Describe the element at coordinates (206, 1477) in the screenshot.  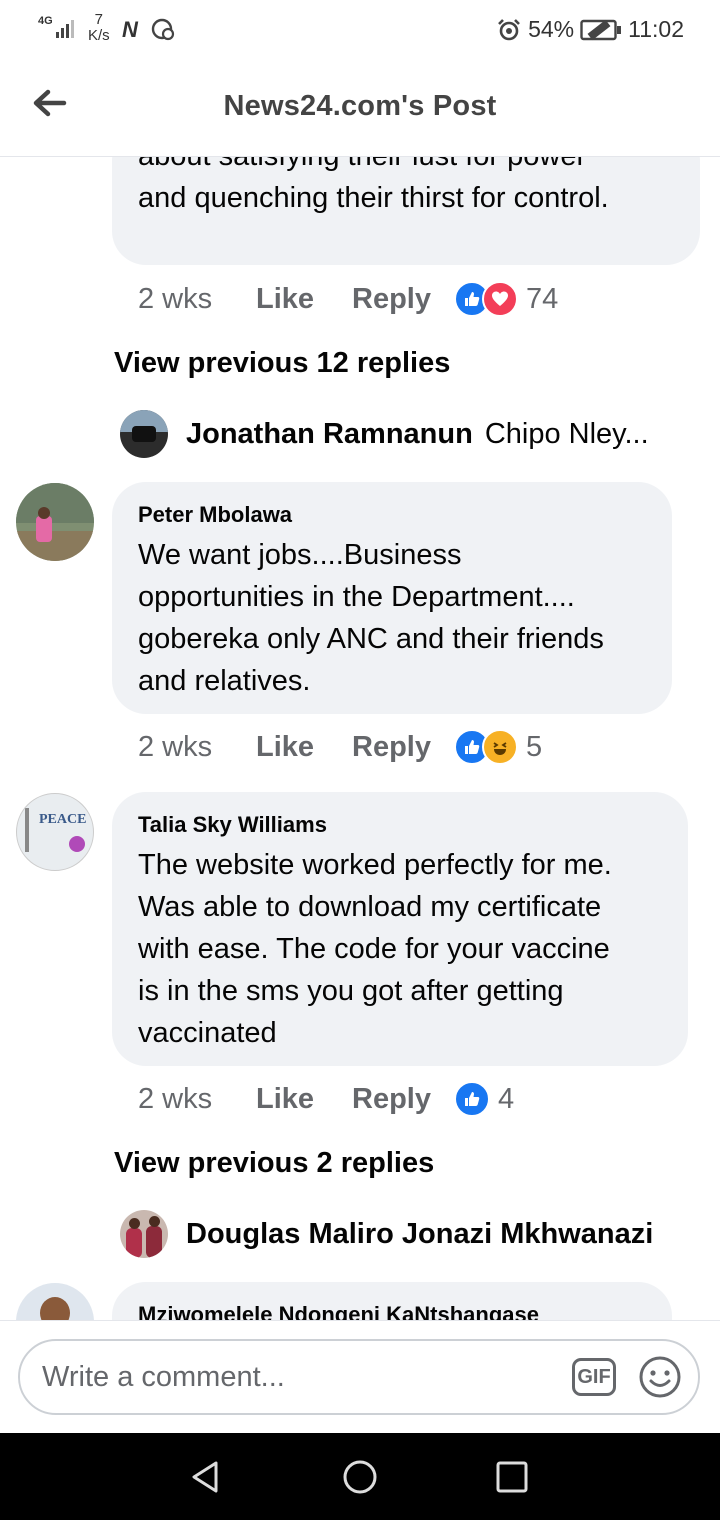
I see `nav-back-icon` at that location.